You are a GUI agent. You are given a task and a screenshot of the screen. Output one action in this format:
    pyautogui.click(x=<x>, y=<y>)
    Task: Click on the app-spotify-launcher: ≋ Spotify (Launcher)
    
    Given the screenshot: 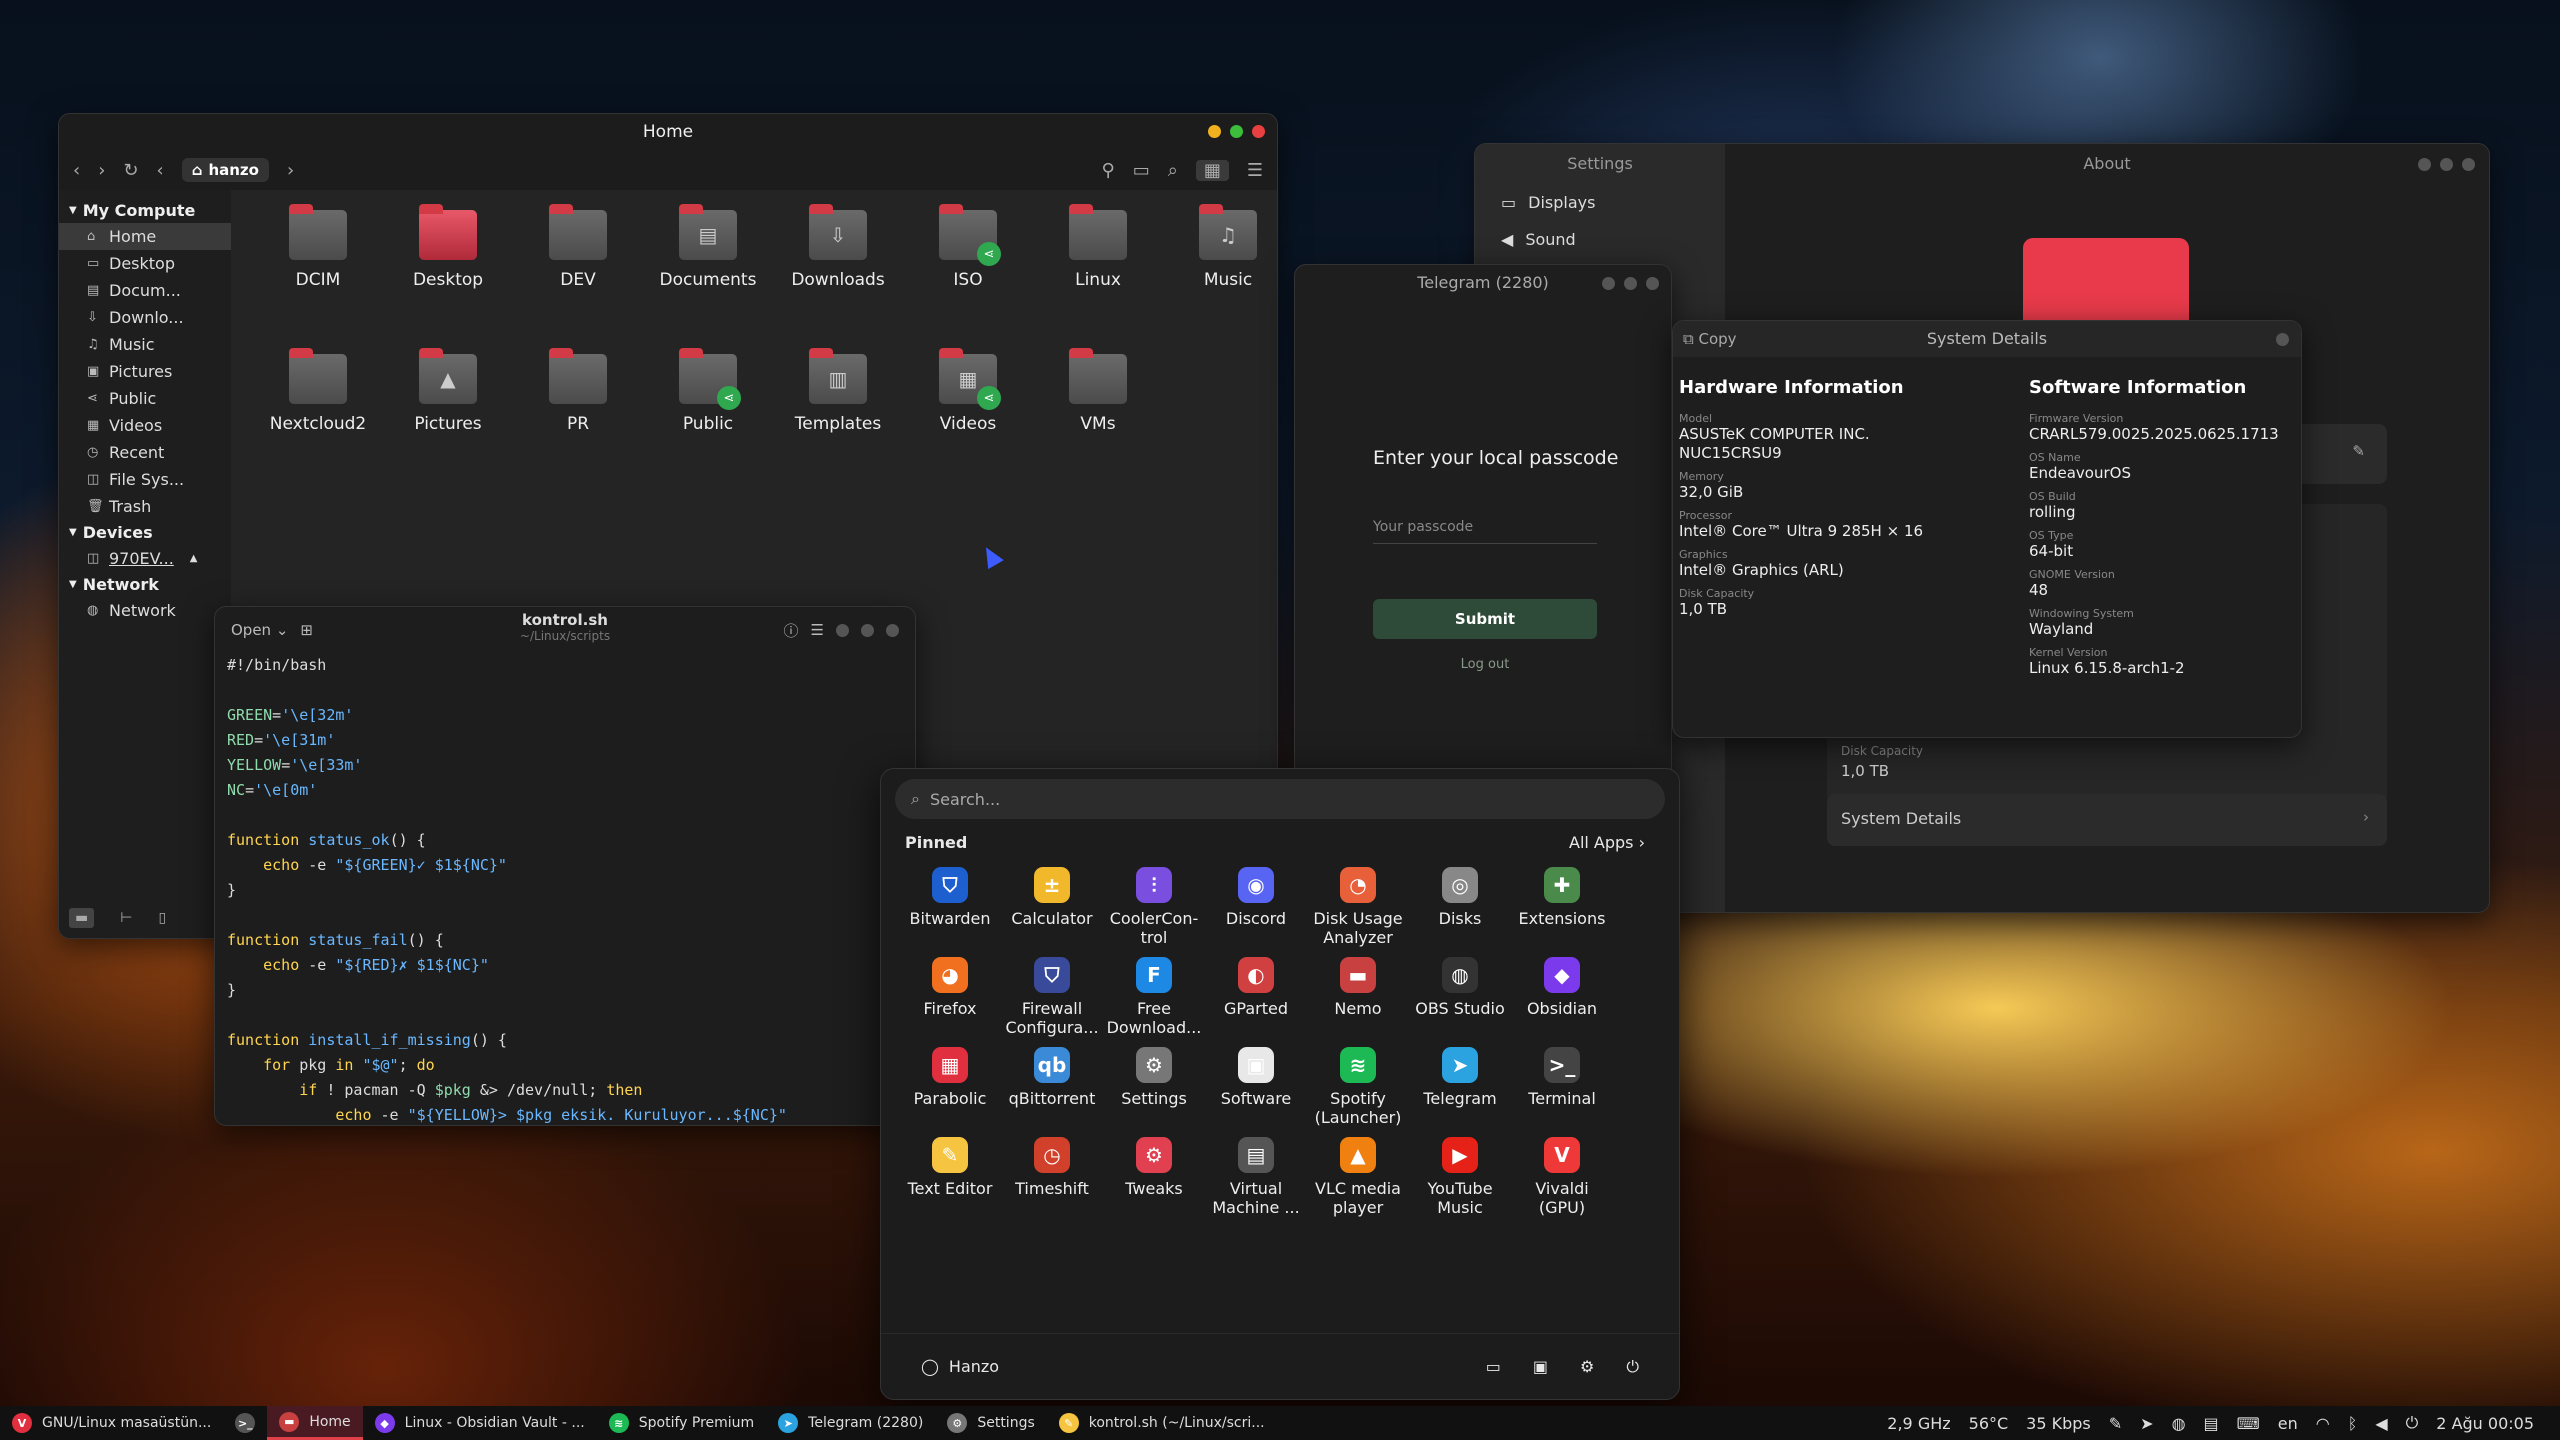 What is the action you would take?
    pyautogui.click(x=1358, y=1092)
    